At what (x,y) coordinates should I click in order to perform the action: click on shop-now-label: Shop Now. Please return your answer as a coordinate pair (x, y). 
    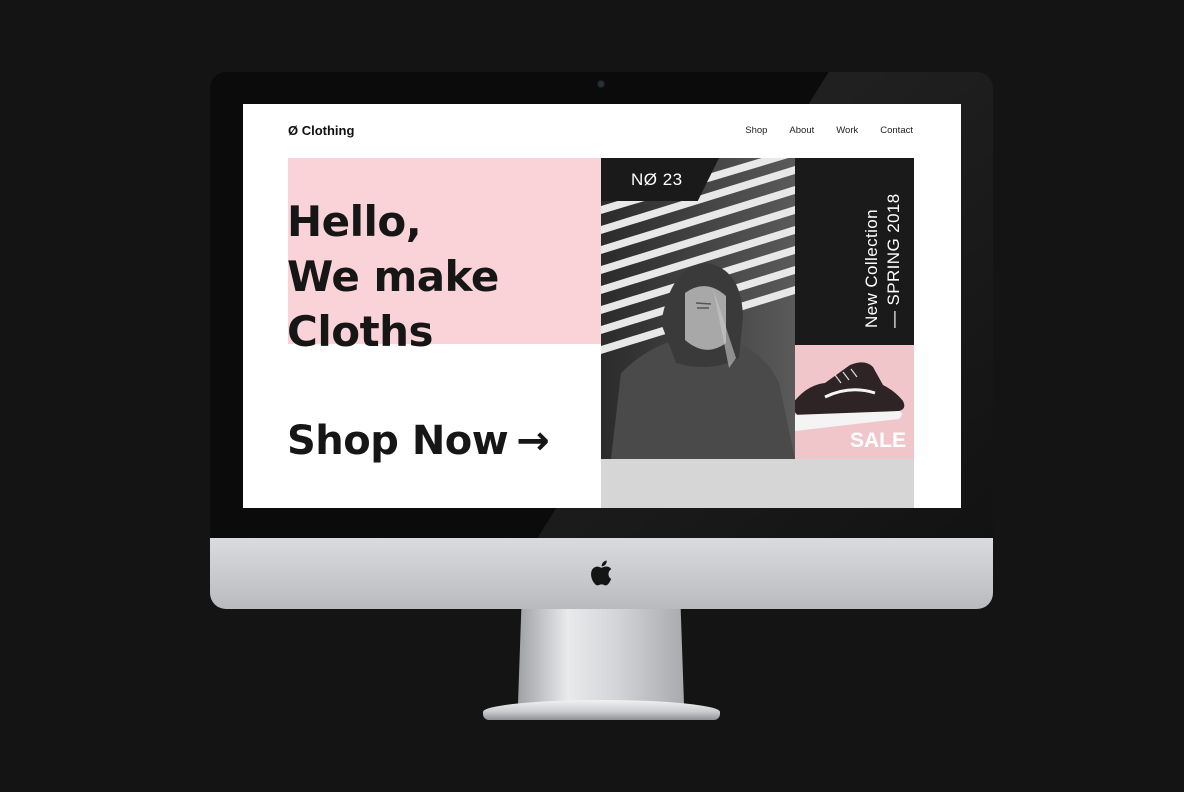
    Looking at the image, I should click on (398, 441).